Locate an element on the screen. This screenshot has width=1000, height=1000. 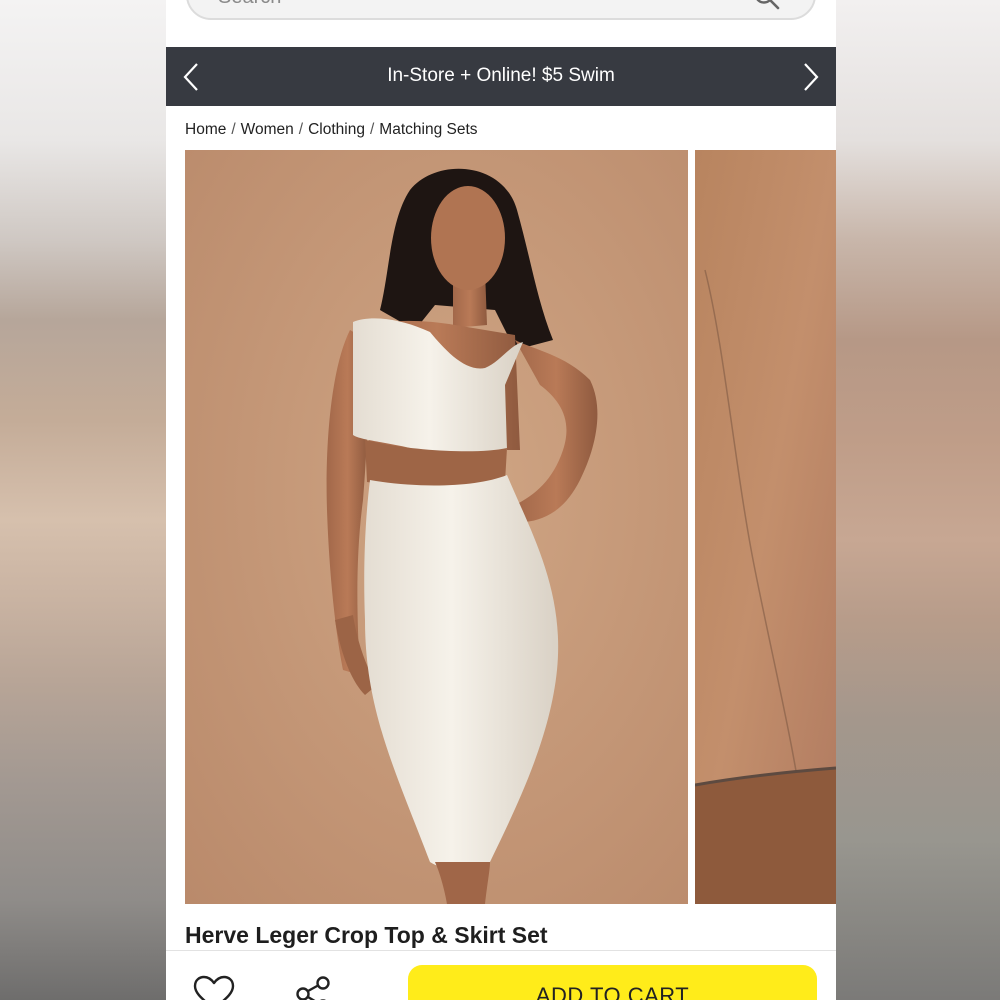
search-bar is located at coordinates (501, 10).